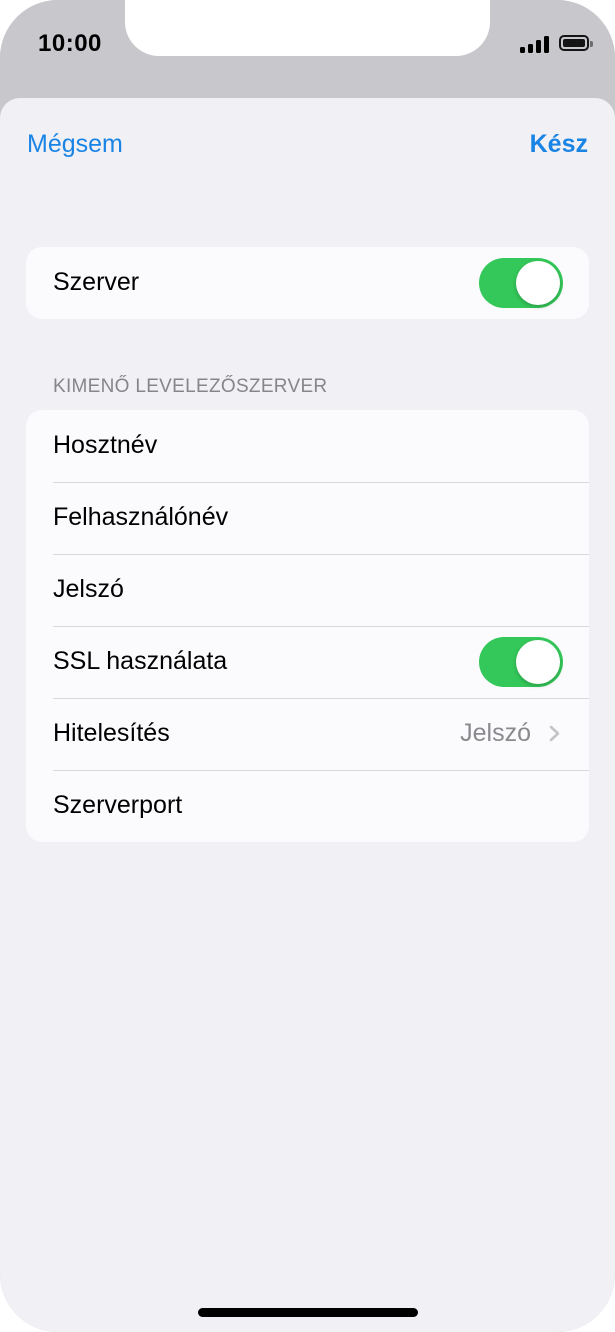 The width and height of the screenshot is (615, 1332). Describe the element at coordinates (554, 733) in the screenshot. I see `chevron-right-icon` at that location.